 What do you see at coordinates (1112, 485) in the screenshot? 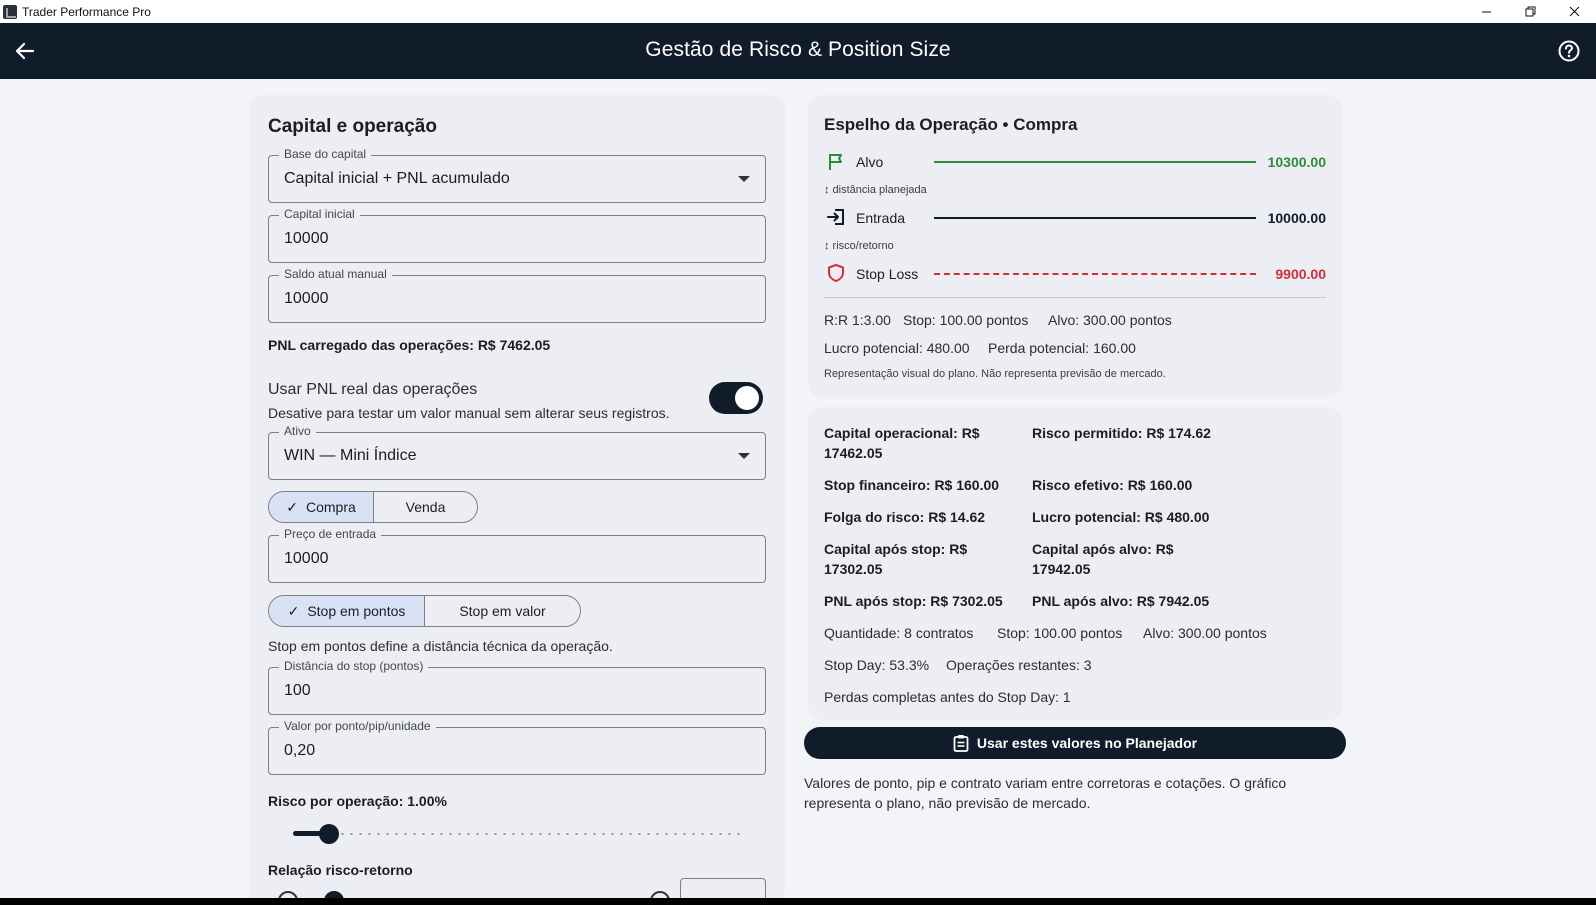
I see `risco-efetivo: Risco efetivo: R$ 160.00` at bounding box center [1112, 485].